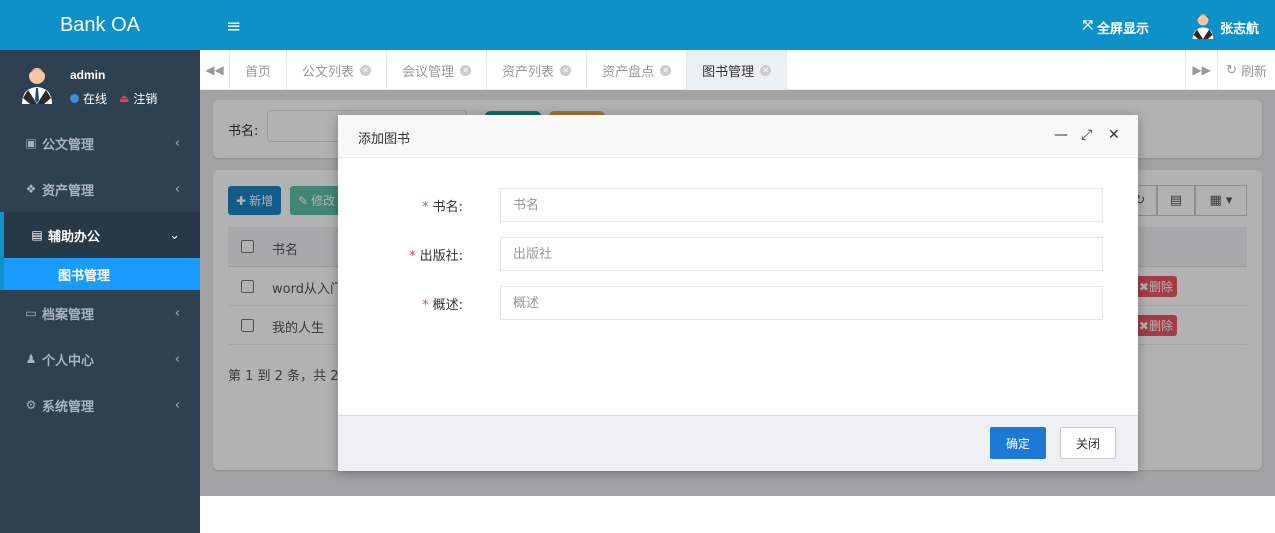  I want to click on fullscreen-button: ⤧ 全屏显示, so click(1116, 27).